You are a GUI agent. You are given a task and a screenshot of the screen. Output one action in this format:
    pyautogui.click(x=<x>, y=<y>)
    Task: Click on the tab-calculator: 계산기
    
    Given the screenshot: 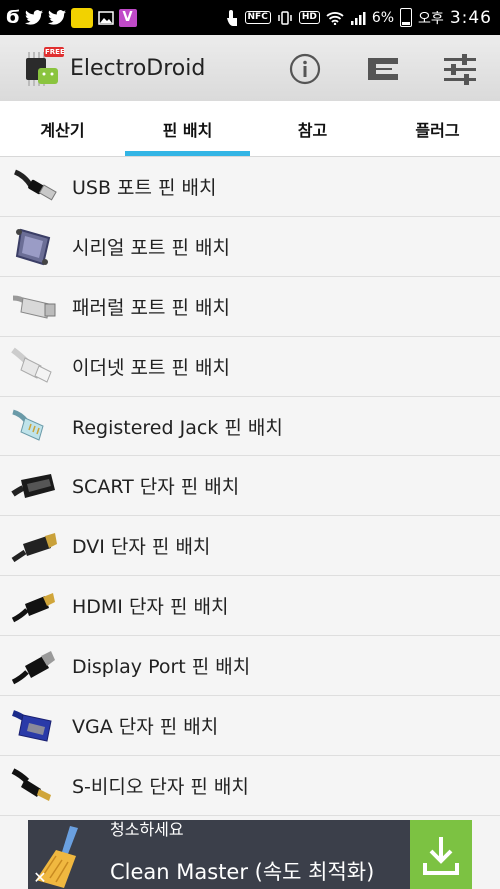 What is the action you would take?
    pyautogui.click(x=62, y=128)
    